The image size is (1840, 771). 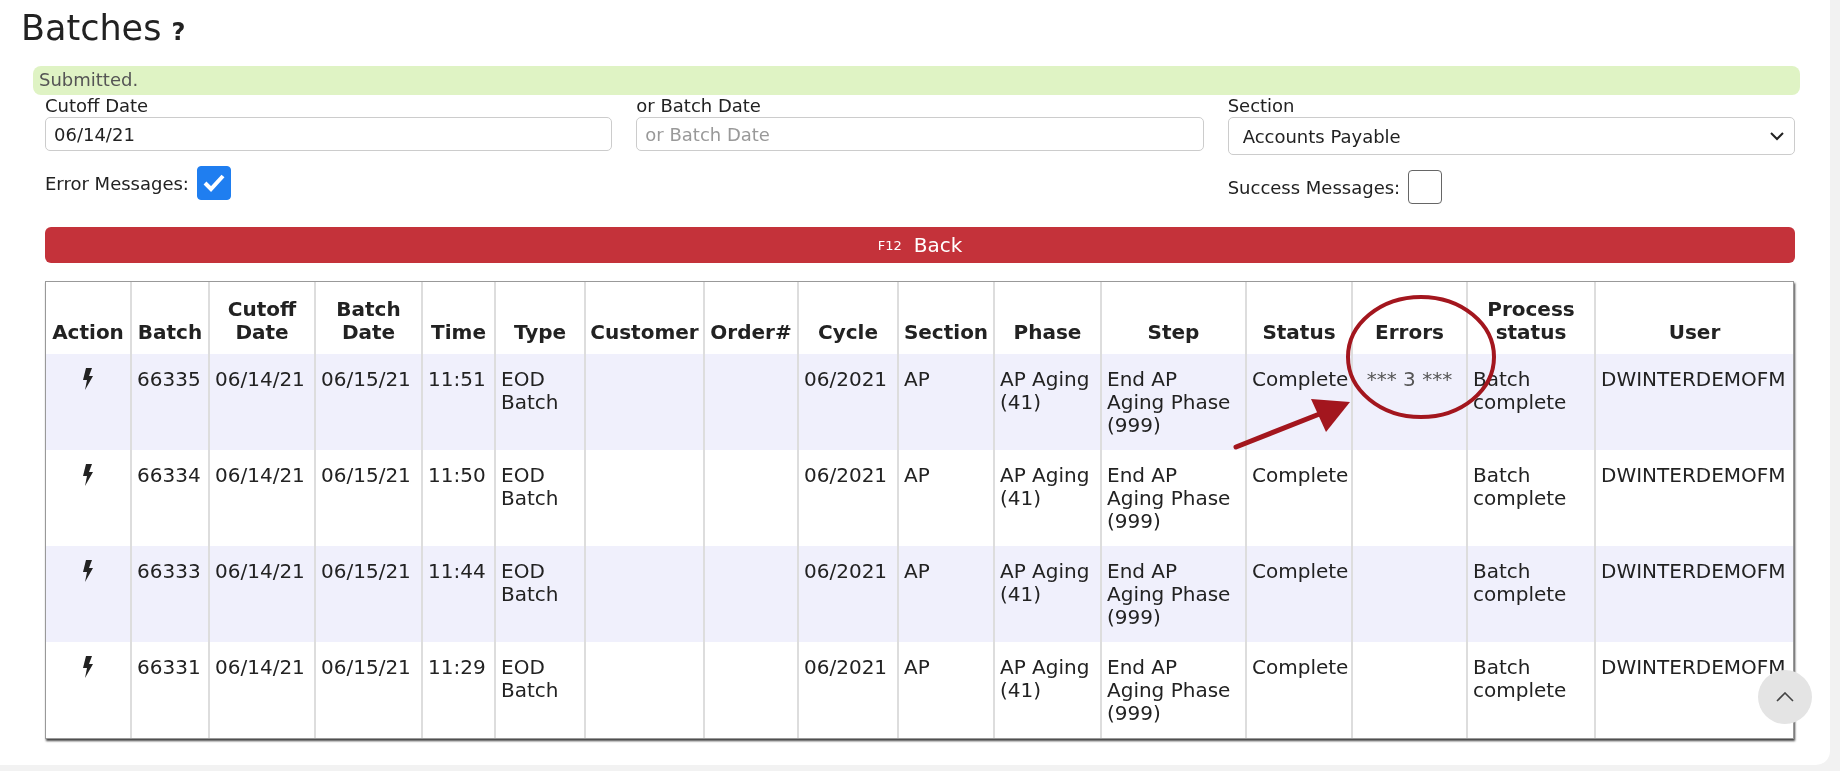 What do you see at coordinates (169, 571) in the screenshot?
I see `table-cell: 66333` at bounding box center [169, 571].